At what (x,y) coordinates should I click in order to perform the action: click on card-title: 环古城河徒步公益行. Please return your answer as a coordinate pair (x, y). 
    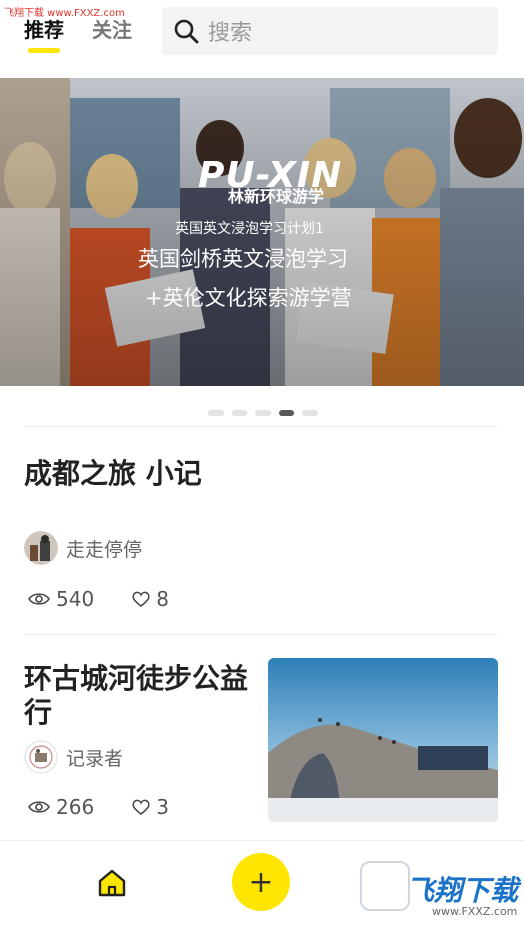
    Looking at the image, I should click on (139, 696).